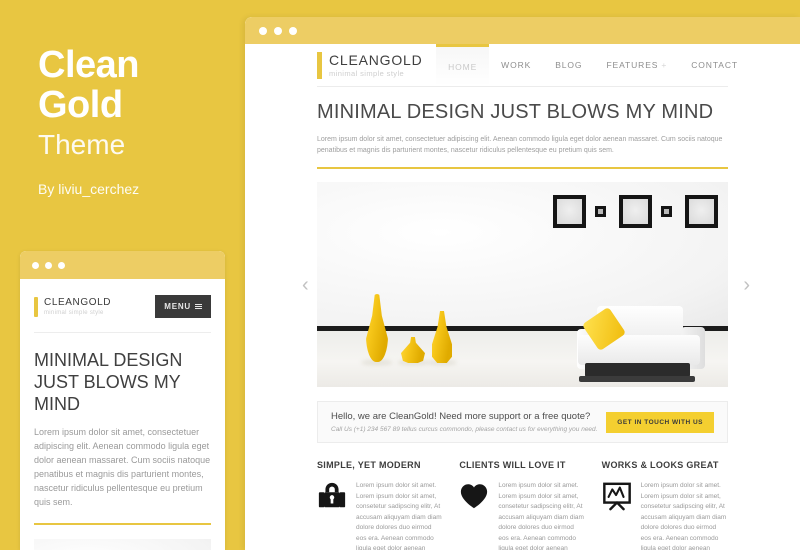 Image resolution: width=800 pixels, height=550 pixels. I want to click on mobile-slider: ‹ ›, so click(122, 544).